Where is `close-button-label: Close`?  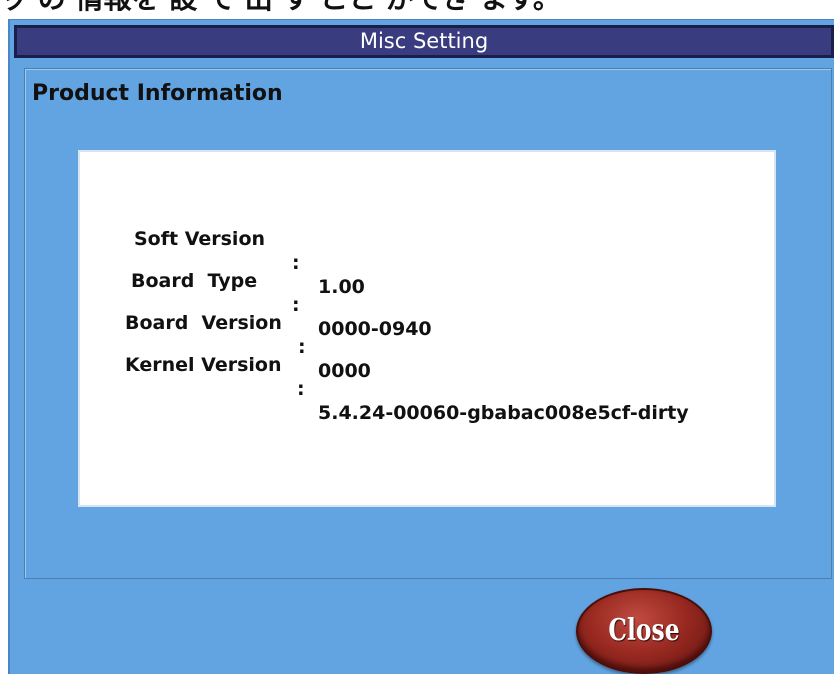 close-button-label: Close is located at coordinates (644, 630).